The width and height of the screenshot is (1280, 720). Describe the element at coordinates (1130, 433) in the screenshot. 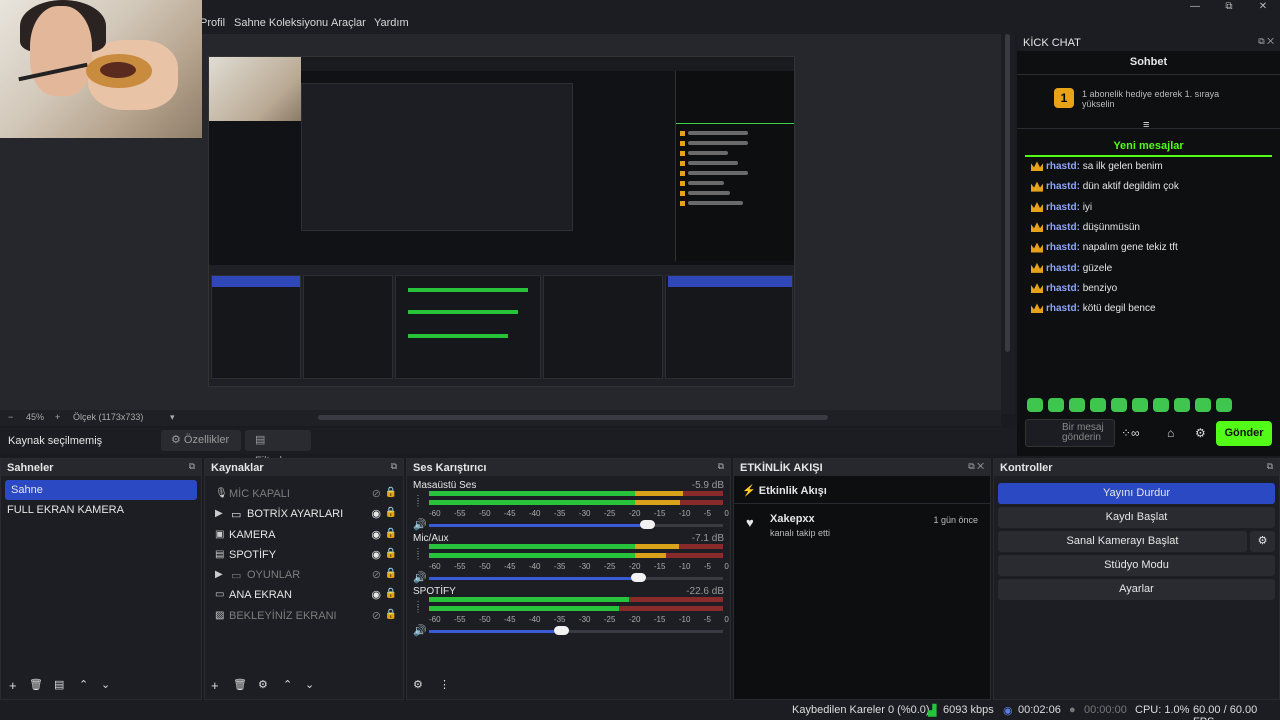

I see `users-icon: ⁘∞` at that location.